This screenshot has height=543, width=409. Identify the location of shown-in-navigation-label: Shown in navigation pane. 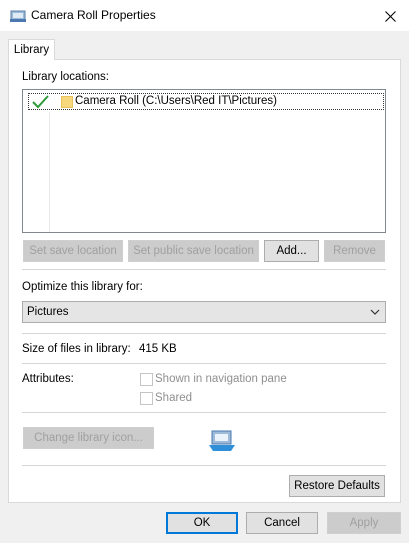
(221, 379).